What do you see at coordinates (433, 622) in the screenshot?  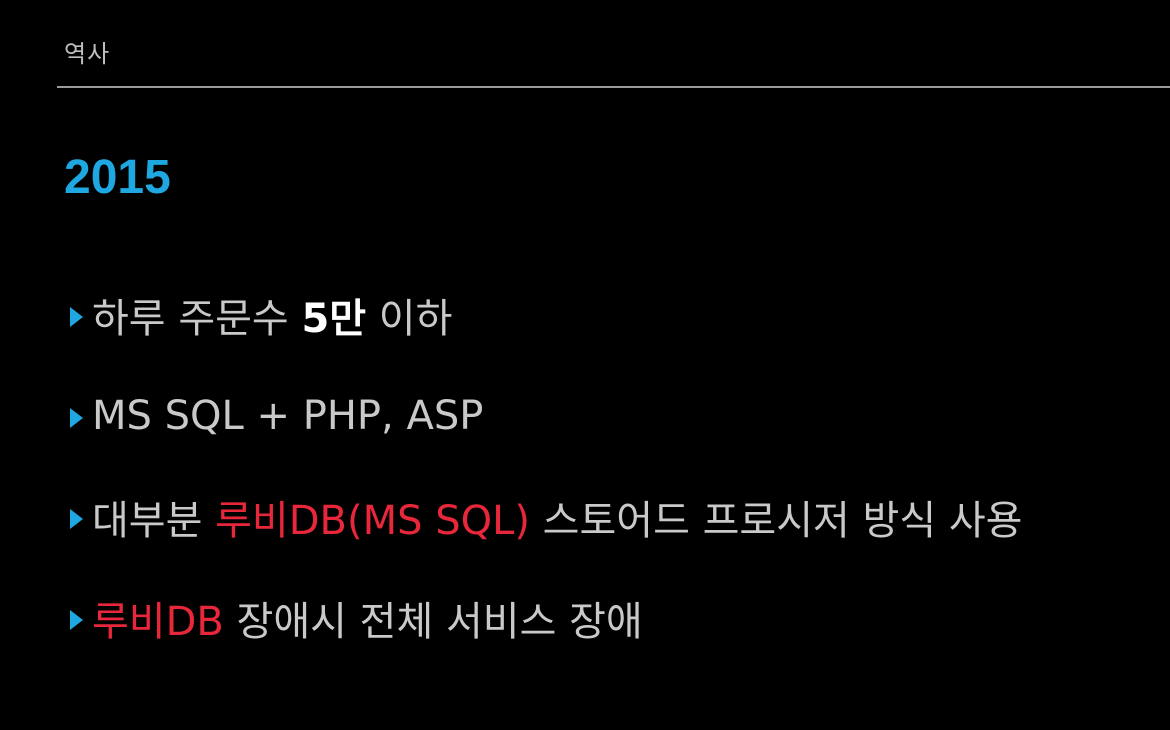 I see `bullet-text: 장애시 전체 서비스 장애` at bounding box center [433, 622].